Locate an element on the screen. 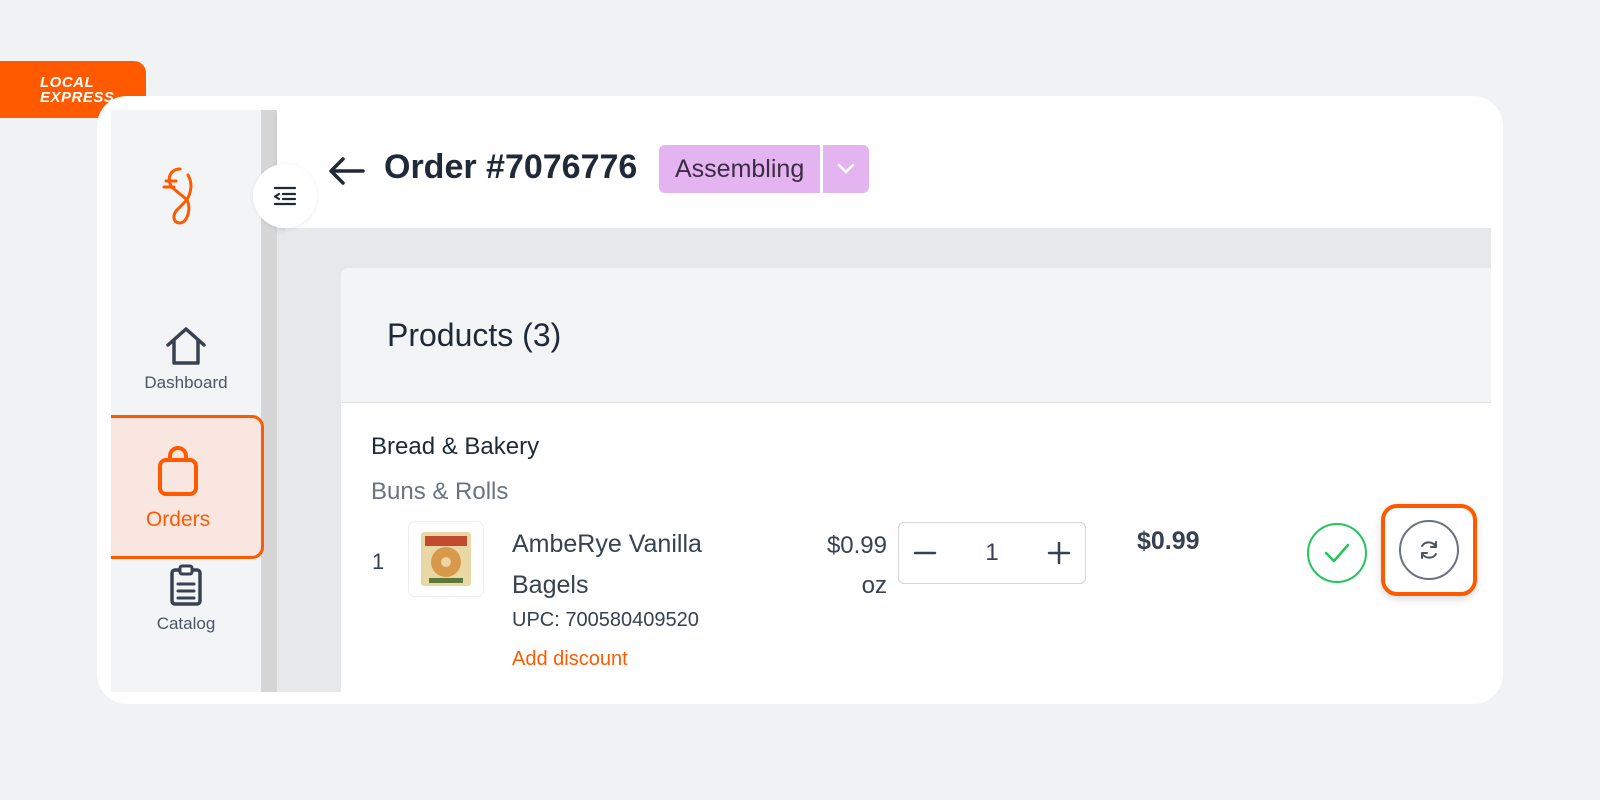 The image size is (1600, 800). clipboard-list-icon is located at coordinates (186, 585).